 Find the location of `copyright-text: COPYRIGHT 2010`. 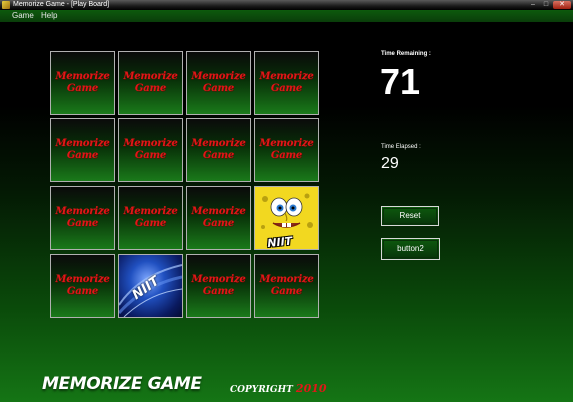

copyright-text: COPYRIGHT 2010 is located at coordinates (278, 388).